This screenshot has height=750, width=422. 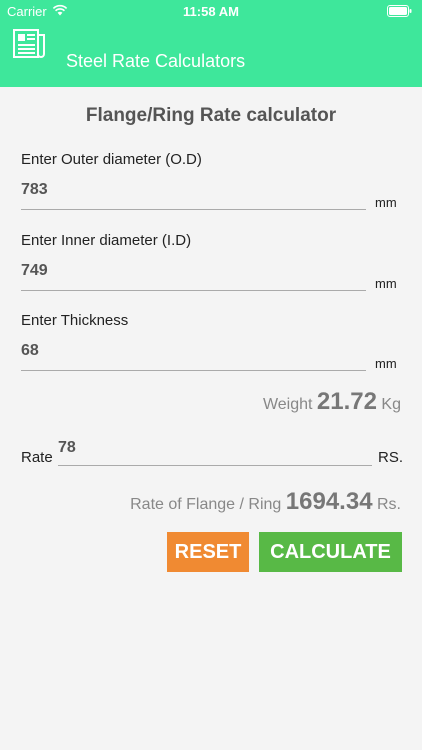 What do you see at coordinates (29, 43) in the screenshot?
I see `newspaper-icon` at bounding box center [29, 43].